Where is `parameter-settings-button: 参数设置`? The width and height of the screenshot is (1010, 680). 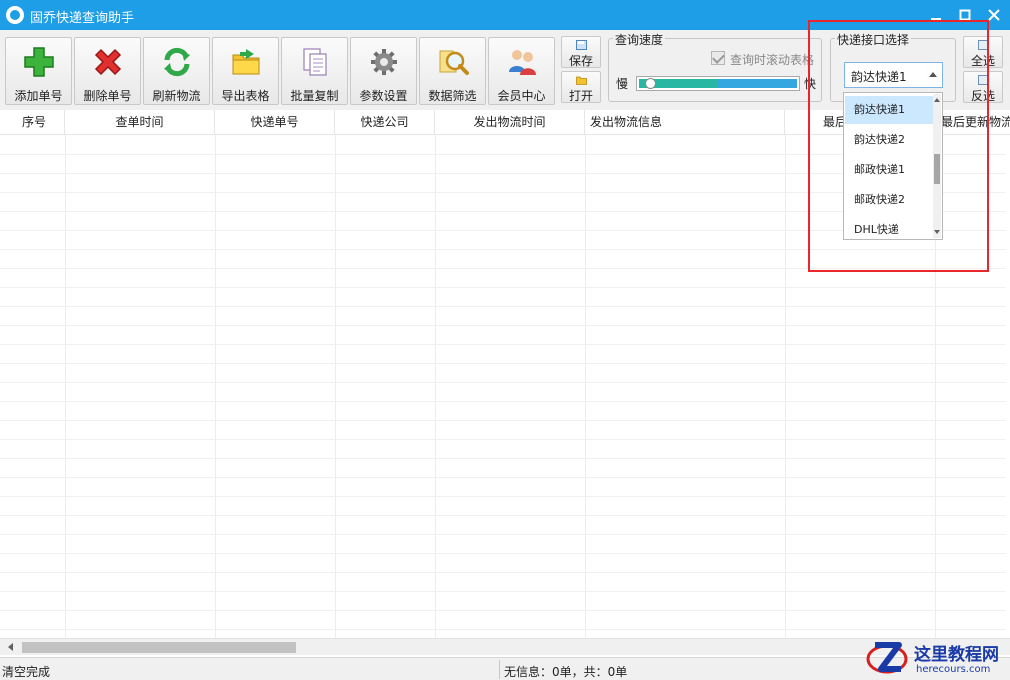 parameter-settings-button: 参数设置 is located at coordinates (383, 71).